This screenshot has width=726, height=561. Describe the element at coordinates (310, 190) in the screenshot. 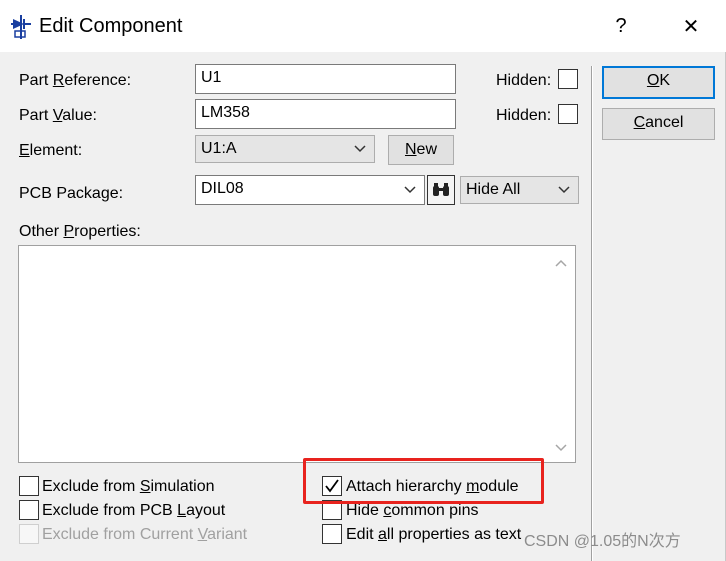

I see `pcb-package-select: DIL08` at that location.